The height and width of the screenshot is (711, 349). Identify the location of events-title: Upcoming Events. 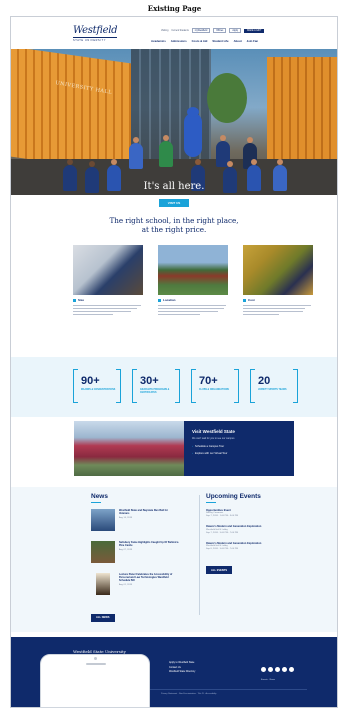
(233, 496).